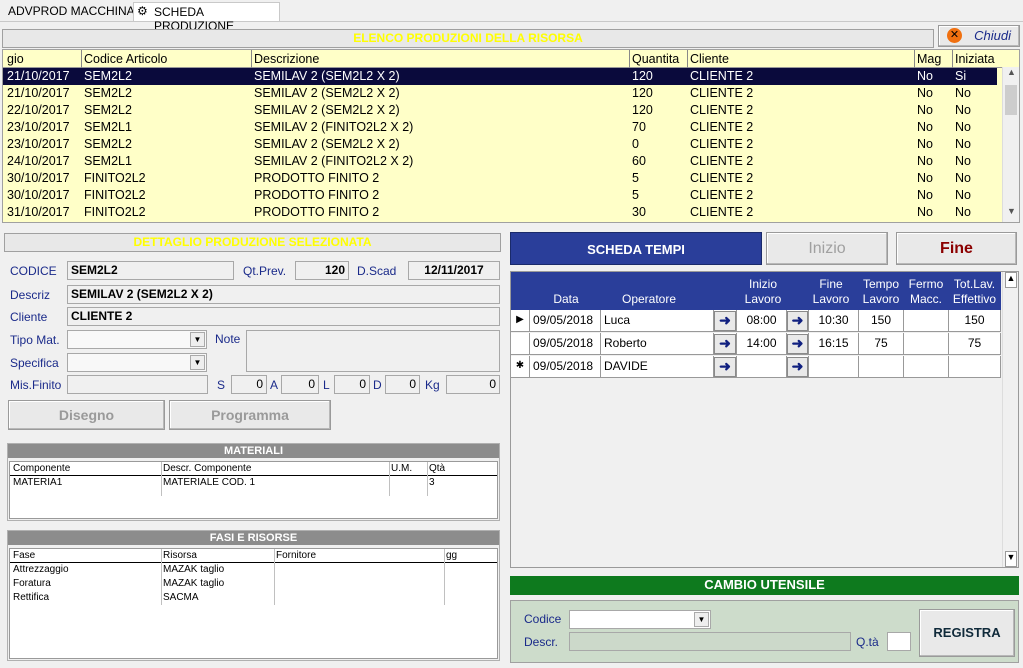 The height and width of the screenshot is (668, 1023). Describe the element at coordinates (41, 468) in the screenshot. I see `materiali-column-header: Componente` at that location.